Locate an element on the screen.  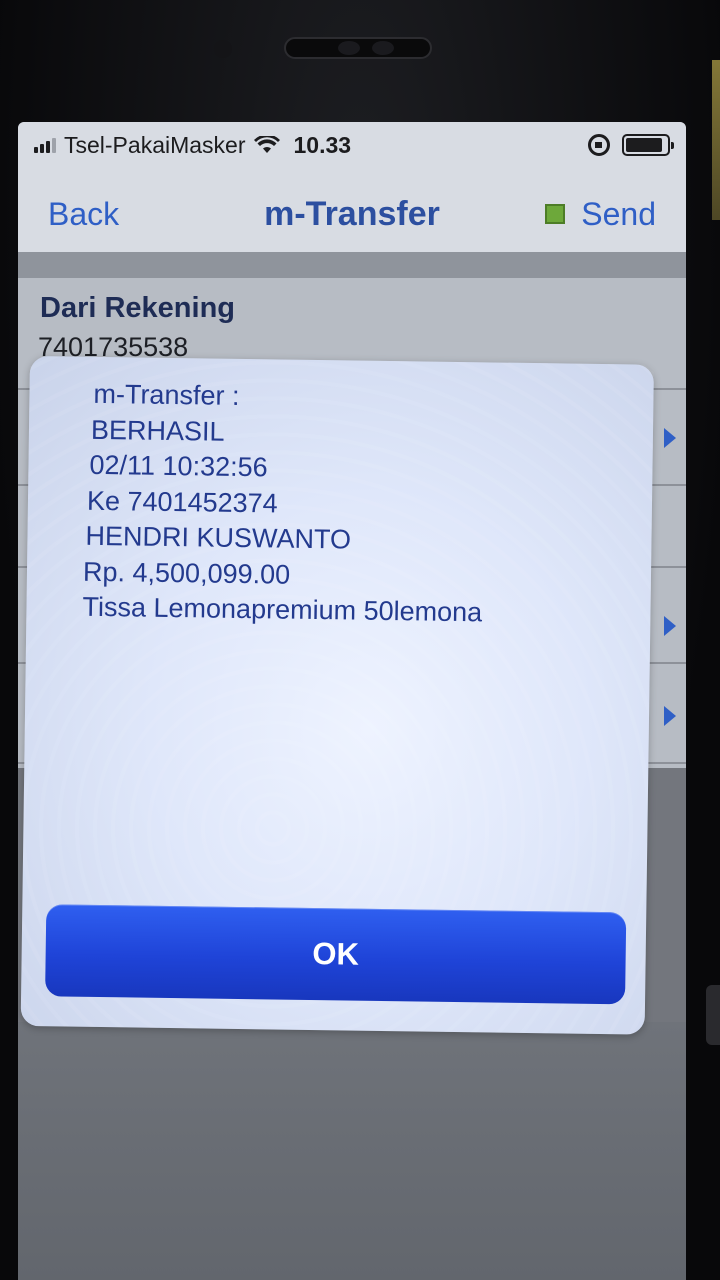
dialog-line: Rp. 4,500,099.00 is located at coordinates (186, 573).